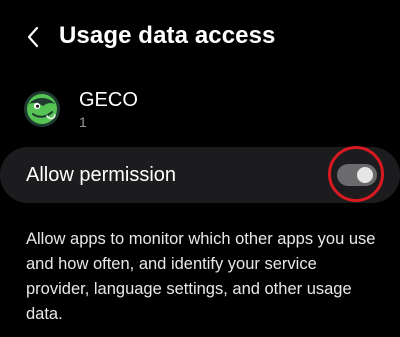  What do you see at coordinates (83, 122) in the screenshot?
I see `app-subtitle: 1` at bounding box center [83, 122].